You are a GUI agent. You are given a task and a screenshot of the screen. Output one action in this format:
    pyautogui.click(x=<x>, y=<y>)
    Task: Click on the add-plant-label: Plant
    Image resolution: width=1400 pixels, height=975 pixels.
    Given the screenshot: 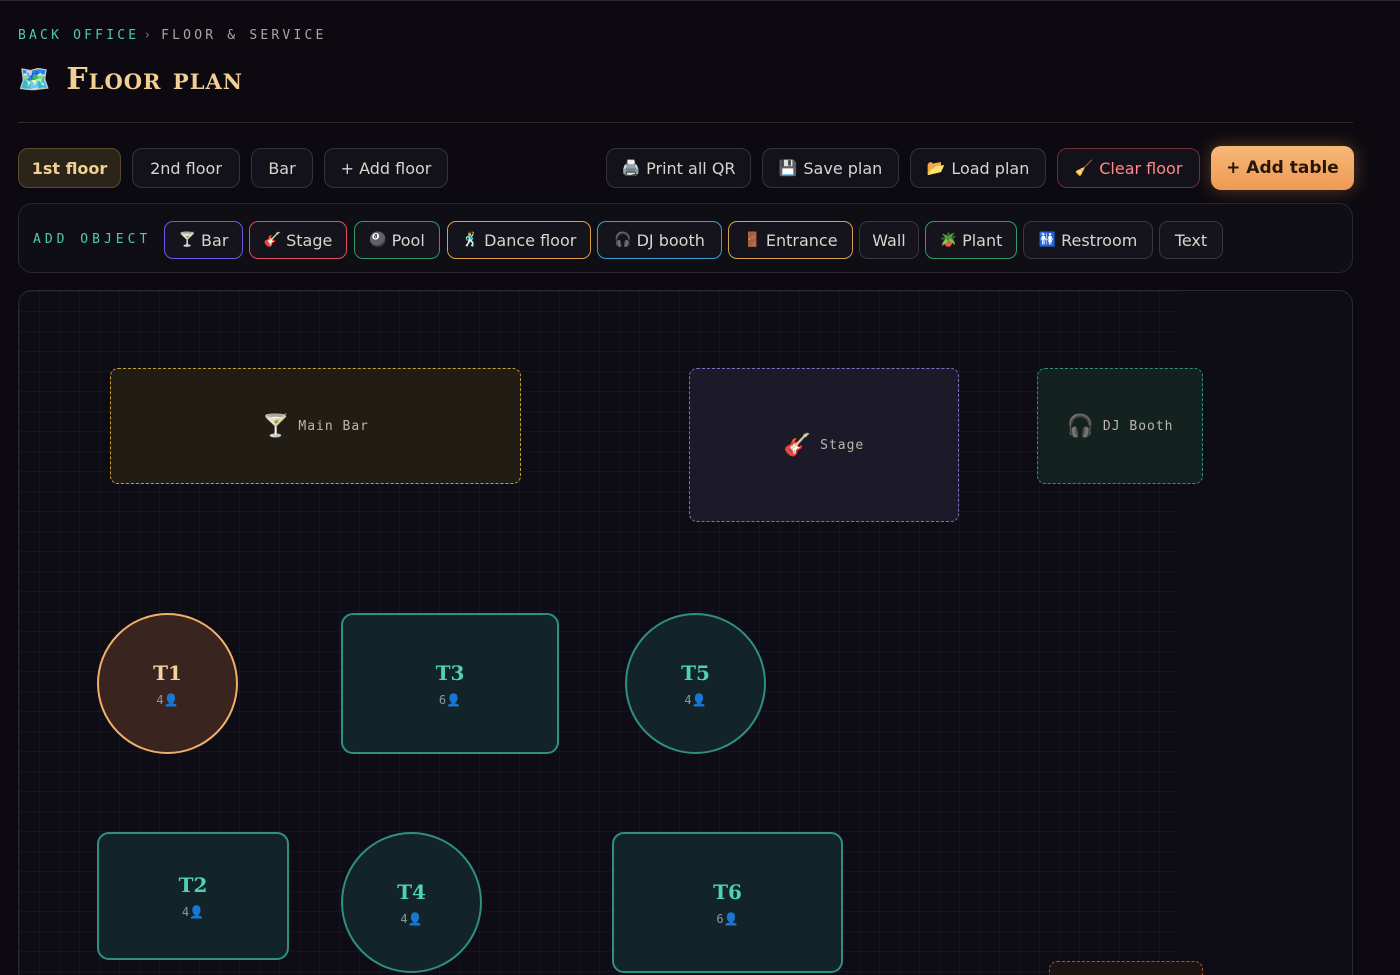 What is the action you would take?
    pyautogui.click(x=982, y=240)
    